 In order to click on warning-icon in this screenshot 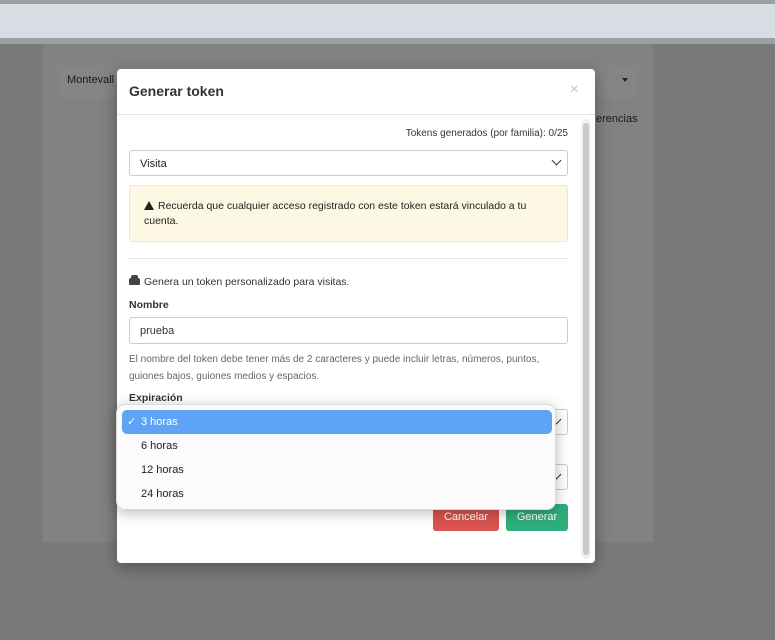, I will do `click(149, 205)`.